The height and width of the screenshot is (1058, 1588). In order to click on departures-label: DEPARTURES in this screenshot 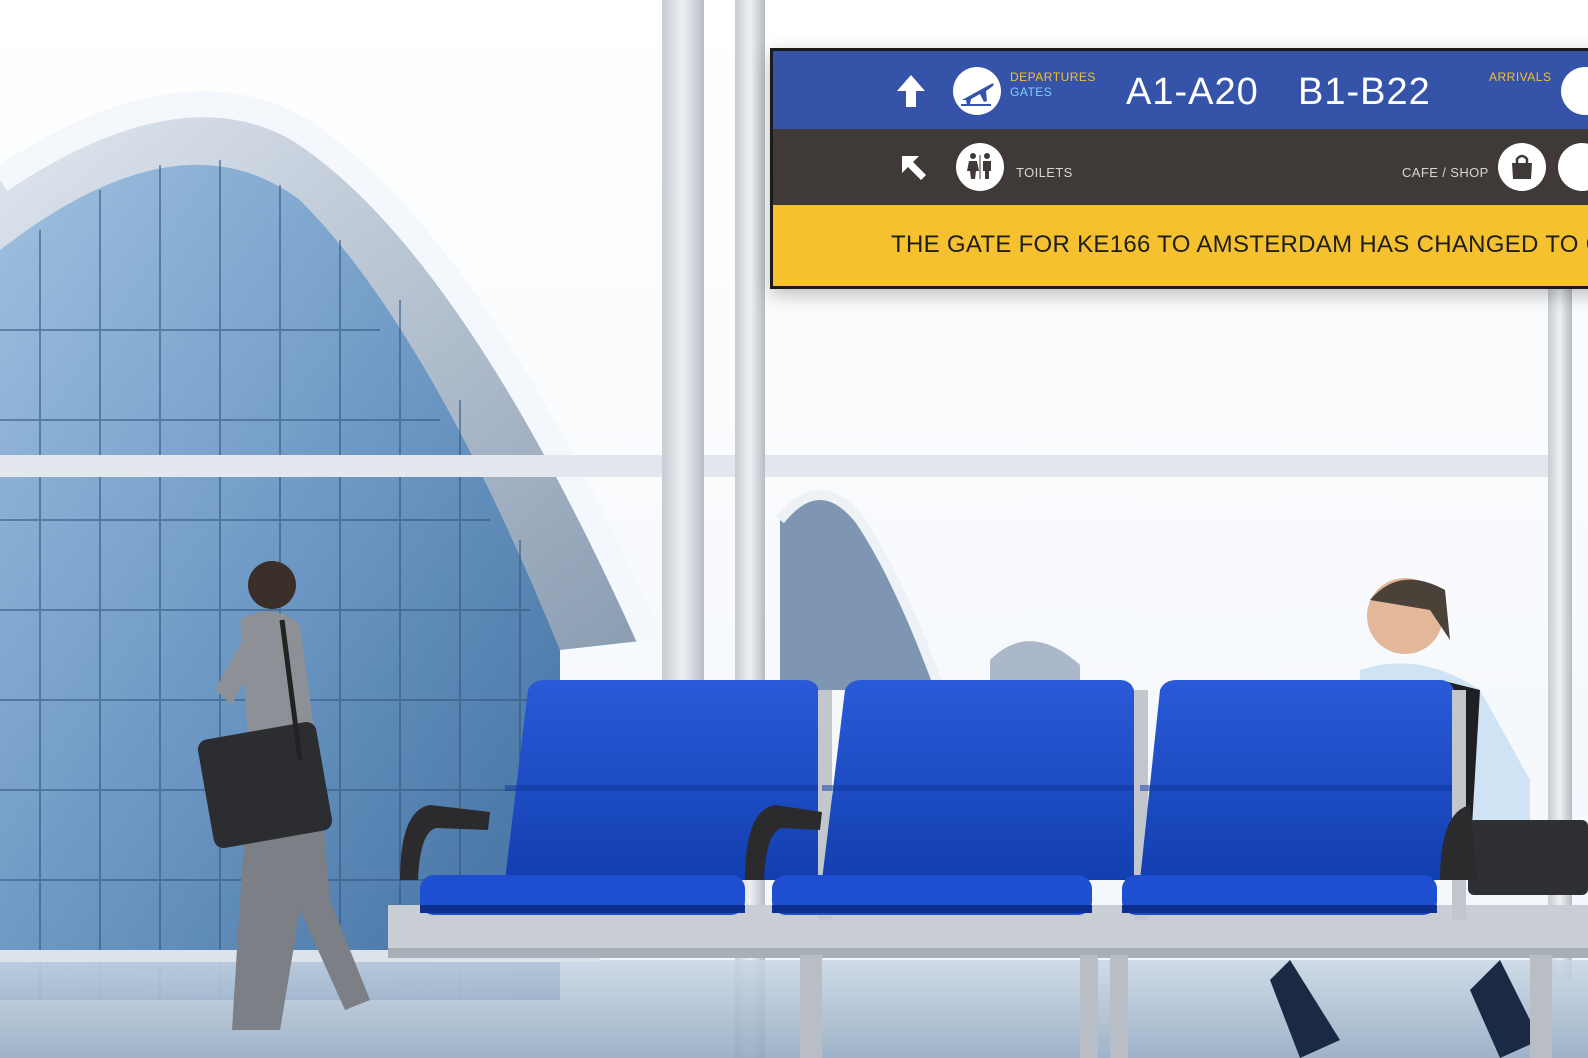, I will do `click(1053, 77)`.